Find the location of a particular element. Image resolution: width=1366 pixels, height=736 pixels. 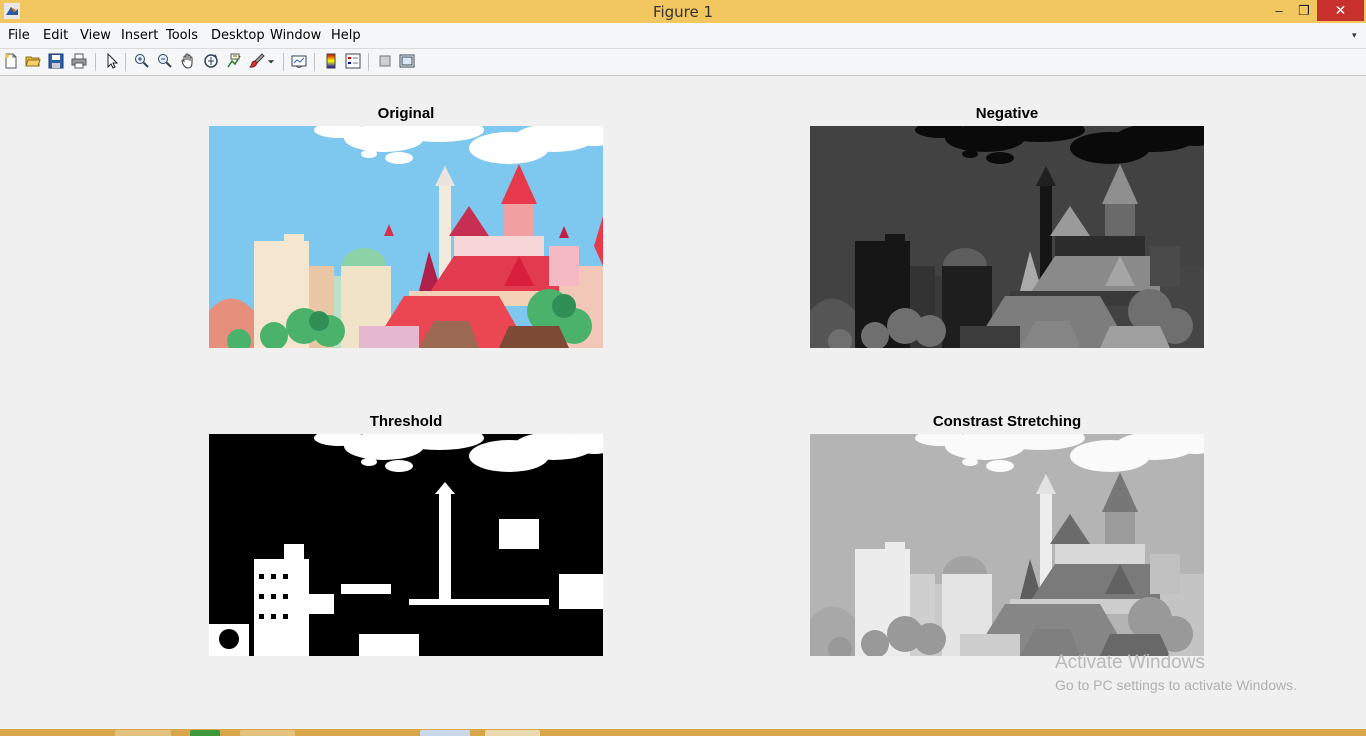

minimize-icon: ‒ is located at coordinates (1279, 10).